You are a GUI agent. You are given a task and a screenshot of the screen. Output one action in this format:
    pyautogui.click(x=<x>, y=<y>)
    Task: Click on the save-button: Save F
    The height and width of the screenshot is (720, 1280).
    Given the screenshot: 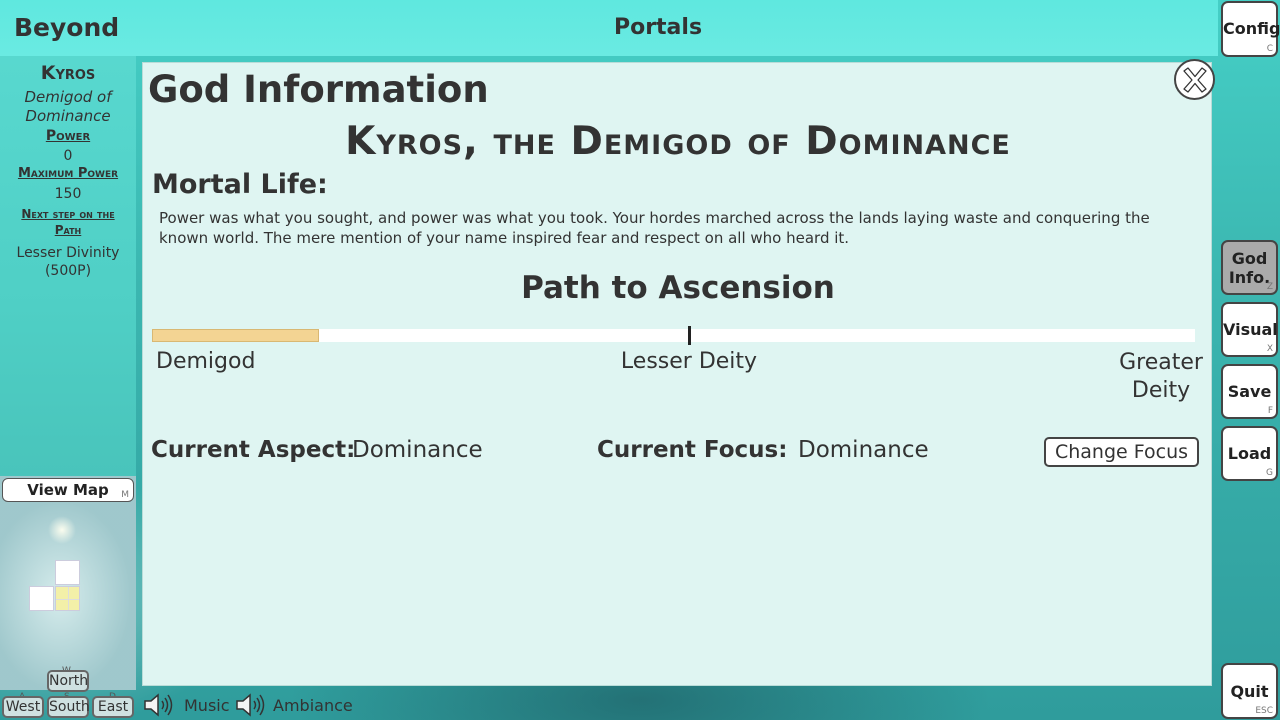 What is the action you would take?
    pyautogui.click(x=1249, y=391)
    